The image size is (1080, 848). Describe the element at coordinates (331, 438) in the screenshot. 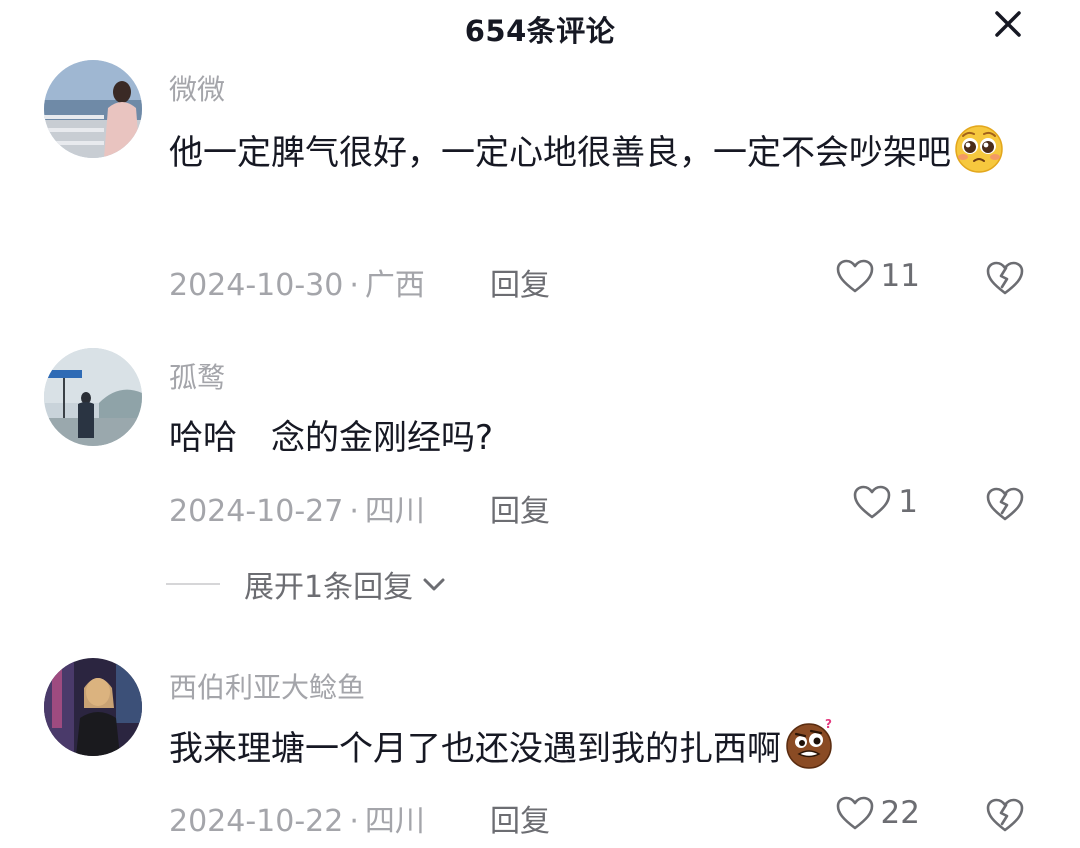

I see `comment-text-content: 哈哈 念的金刚经吗?` at that location.